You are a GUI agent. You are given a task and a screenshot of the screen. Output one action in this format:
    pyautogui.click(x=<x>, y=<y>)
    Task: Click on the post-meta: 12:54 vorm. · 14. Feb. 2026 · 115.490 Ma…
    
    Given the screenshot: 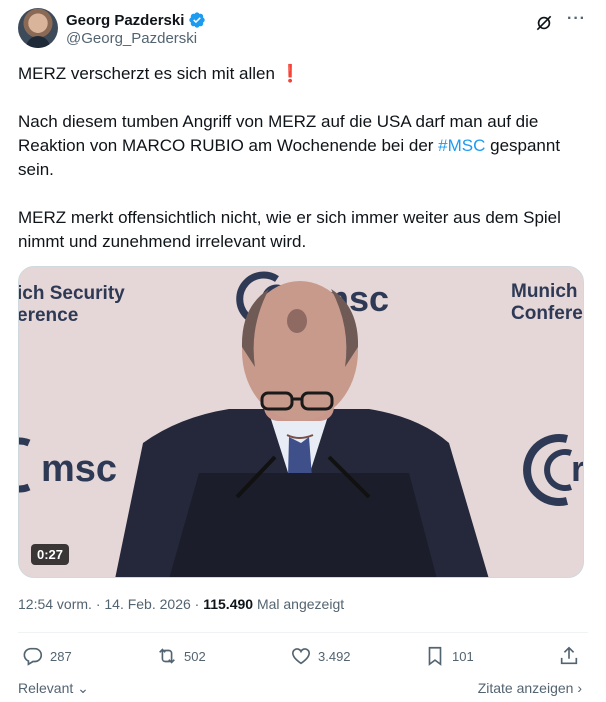 What is the action you would take?
    pyautogui.click(x=181, y=604)
    